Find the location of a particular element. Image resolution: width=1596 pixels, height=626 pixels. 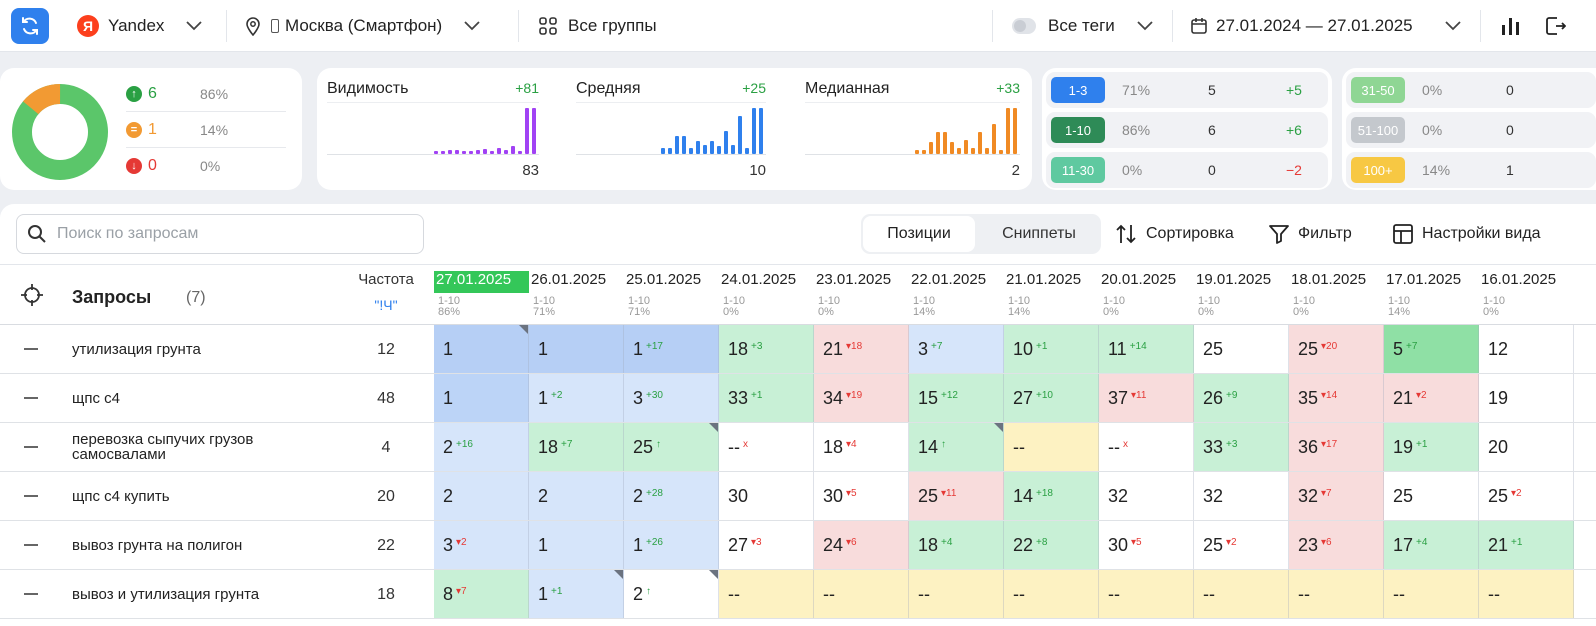

position-cell: 11 +14 is located at coordinates (1146, 349).